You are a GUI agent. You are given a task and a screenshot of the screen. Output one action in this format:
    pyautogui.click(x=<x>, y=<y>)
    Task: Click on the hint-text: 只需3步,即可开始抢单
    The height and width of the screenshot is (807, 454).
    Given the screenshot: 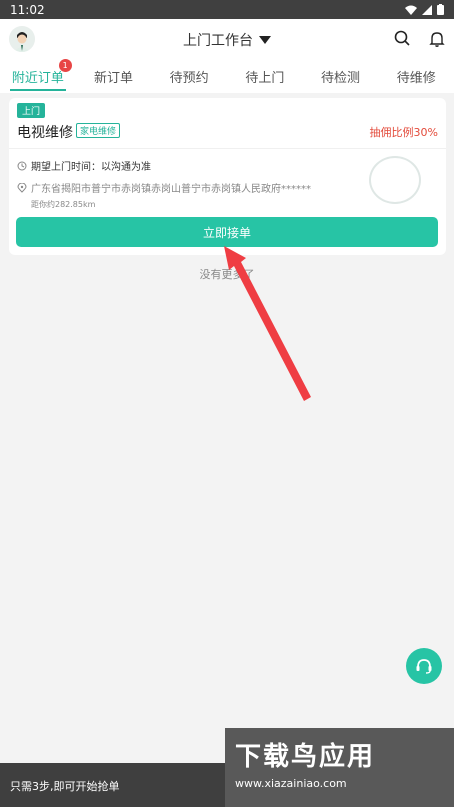 What is the action you would take?
    pyautogui.click(x=65, y=786)
    